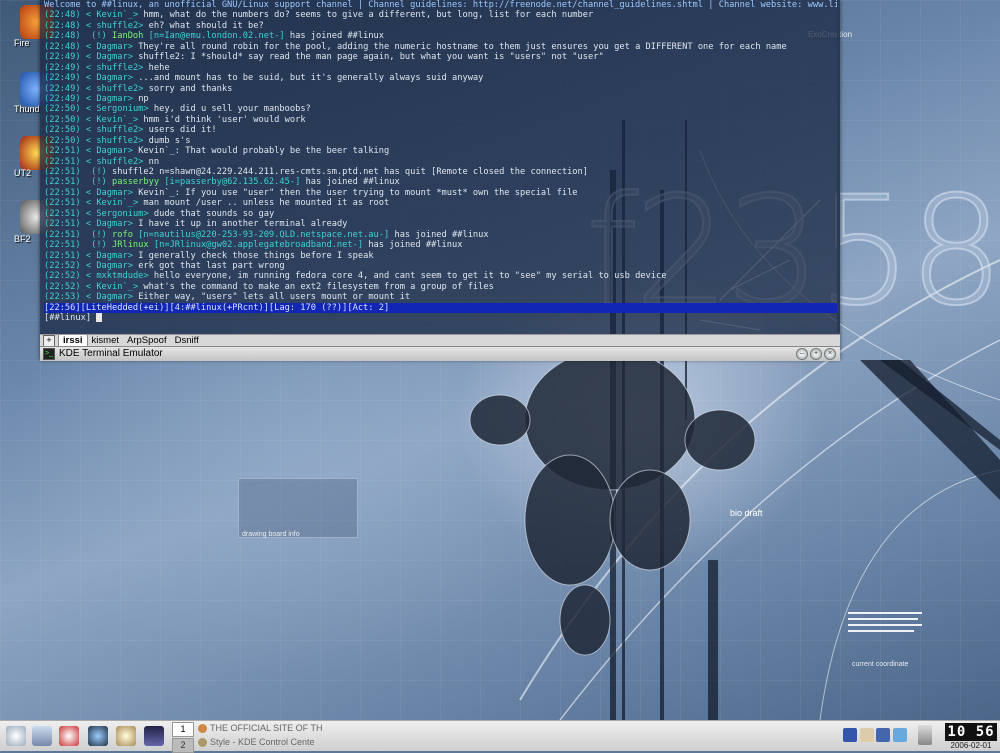 The image size is (1000, 753). Describe the element at coordinates (49, 354) in the screenshot. I see `terminal-app-icon: >_` at that location.